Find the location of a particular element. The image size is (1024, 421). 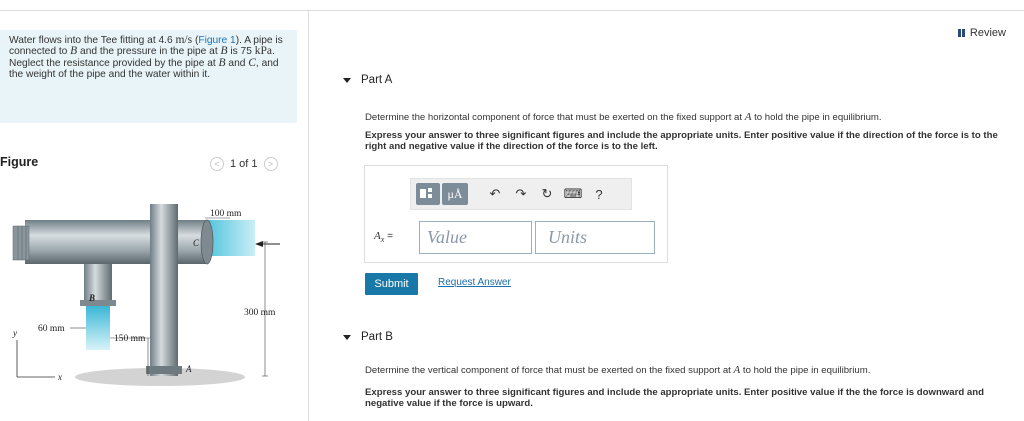

math-toolbar: μÅ ↶ ↷ ↻ ⌨ ? is located at coordinates (521, 194).